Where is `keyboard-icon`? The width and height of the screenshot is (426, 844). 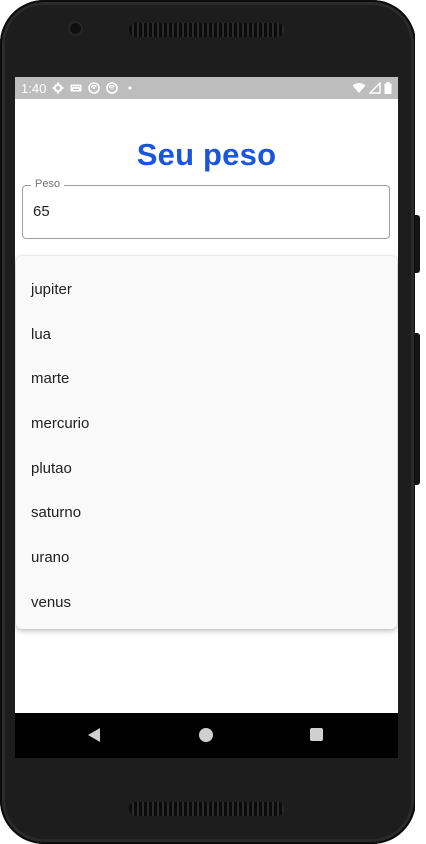
keyboard-icon is located at coordinates (76, 88).